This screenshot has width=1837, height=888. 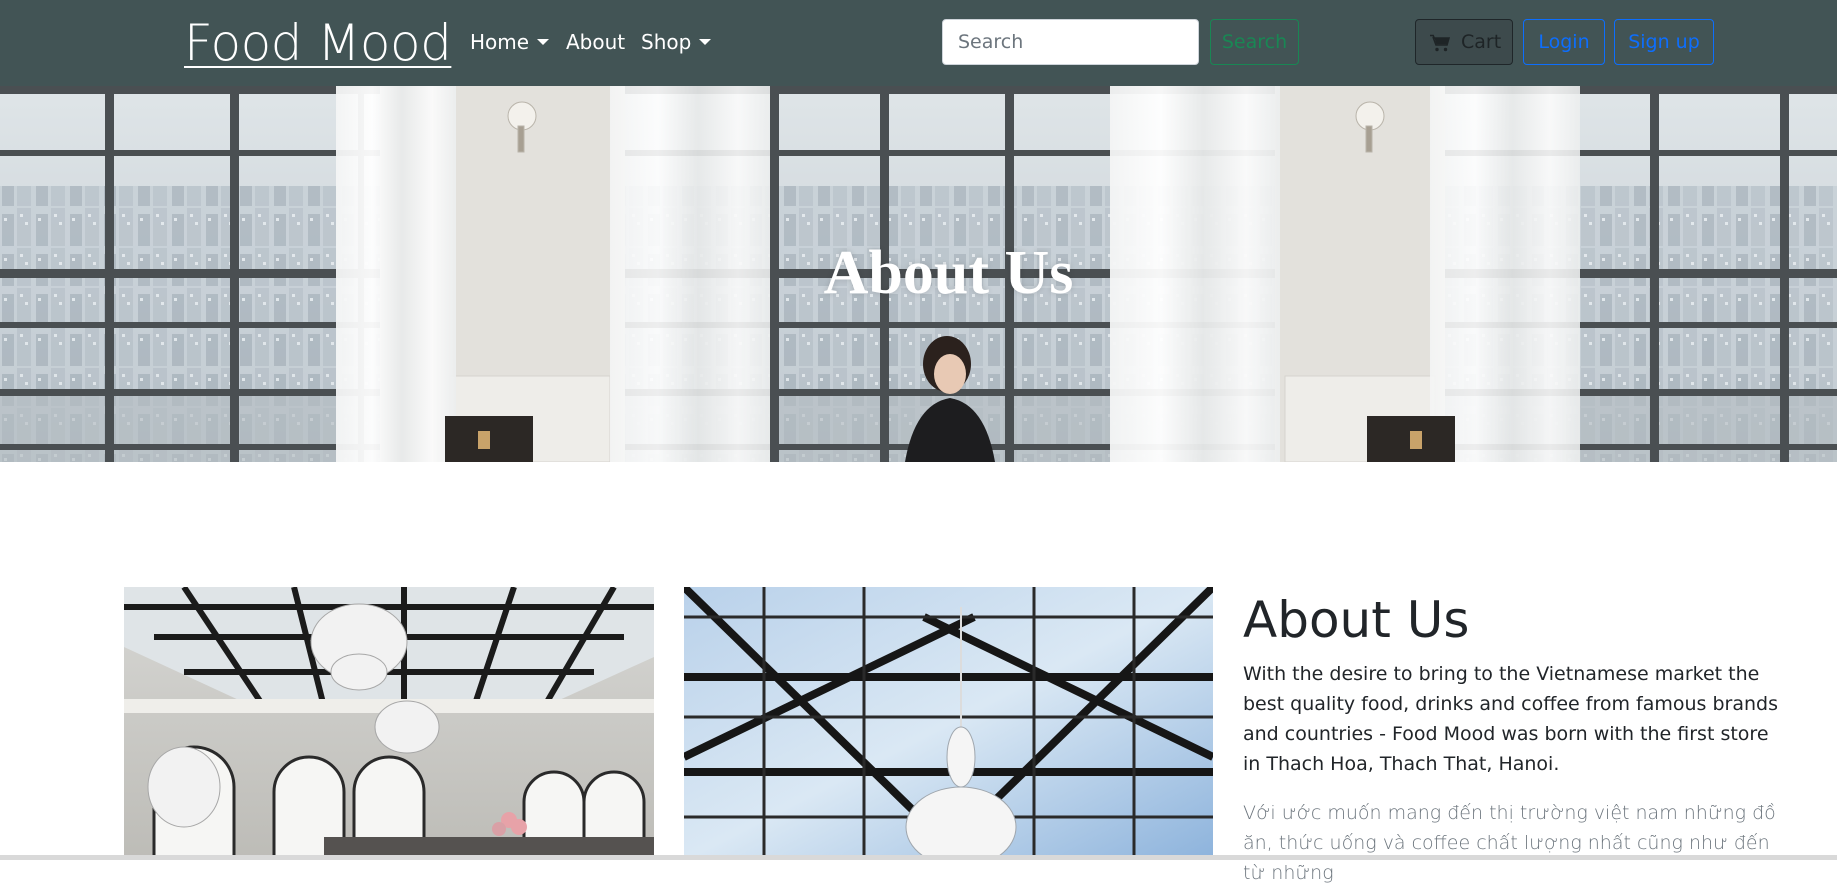 What do you see at coordinates (1440, 43) in the screenshot?
I see `cart-icon` at bounding box center [1440, 43].